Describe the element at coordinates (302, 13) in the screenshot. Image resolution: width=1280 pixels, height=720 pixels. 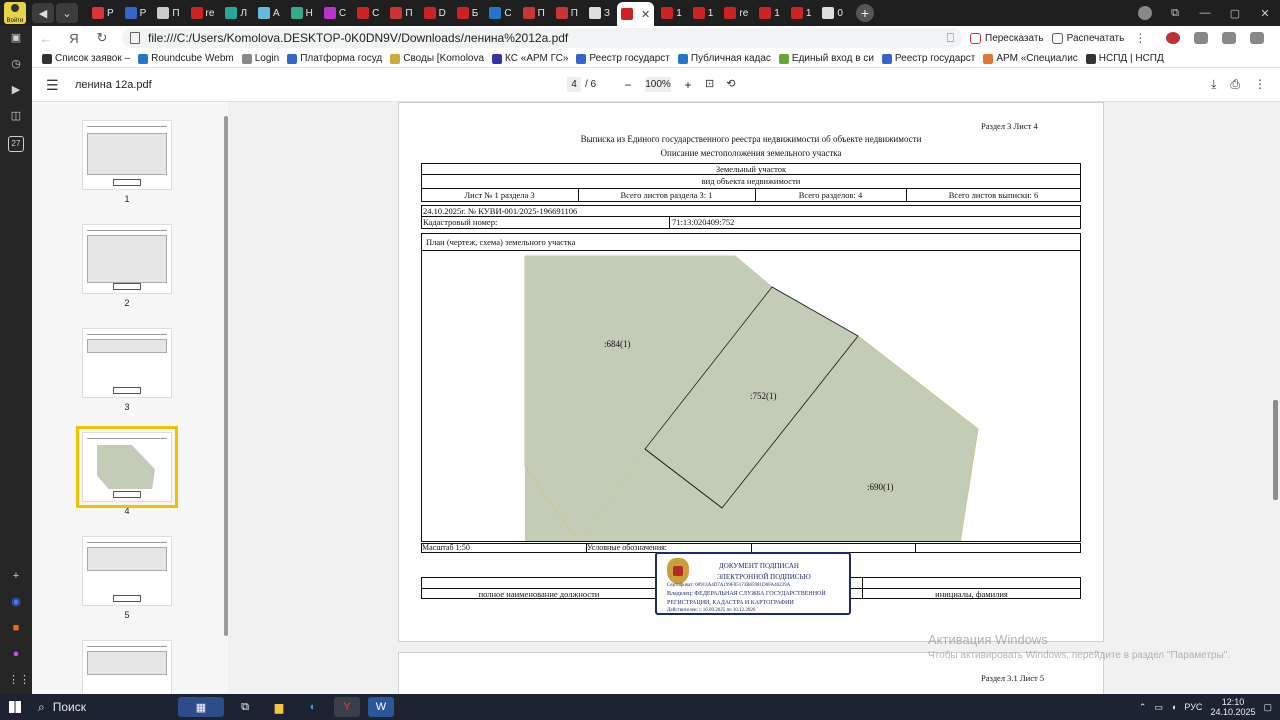
I see `browser-tab: Н` at that location.